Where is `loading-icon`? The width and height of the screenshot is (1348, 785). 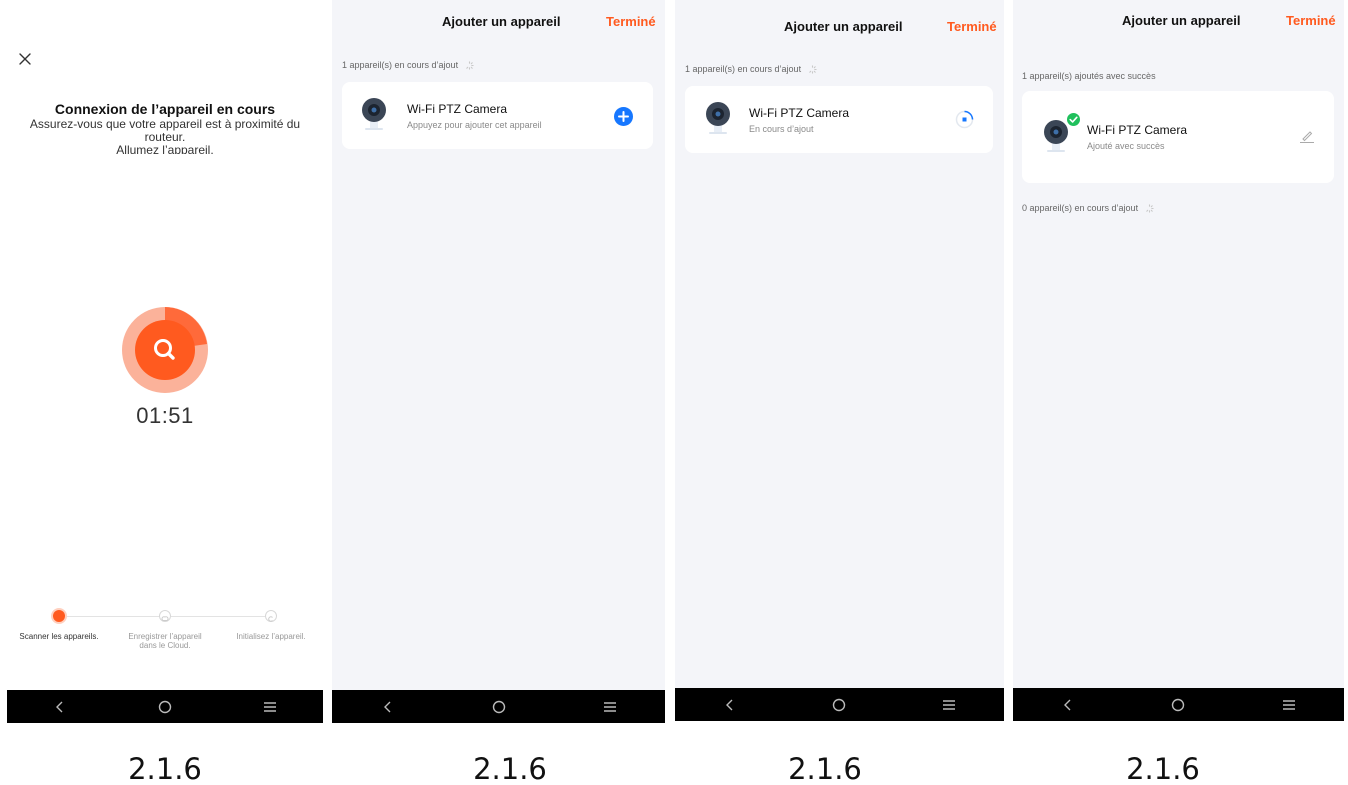
loading-icon is located at coordinates (964, 119).